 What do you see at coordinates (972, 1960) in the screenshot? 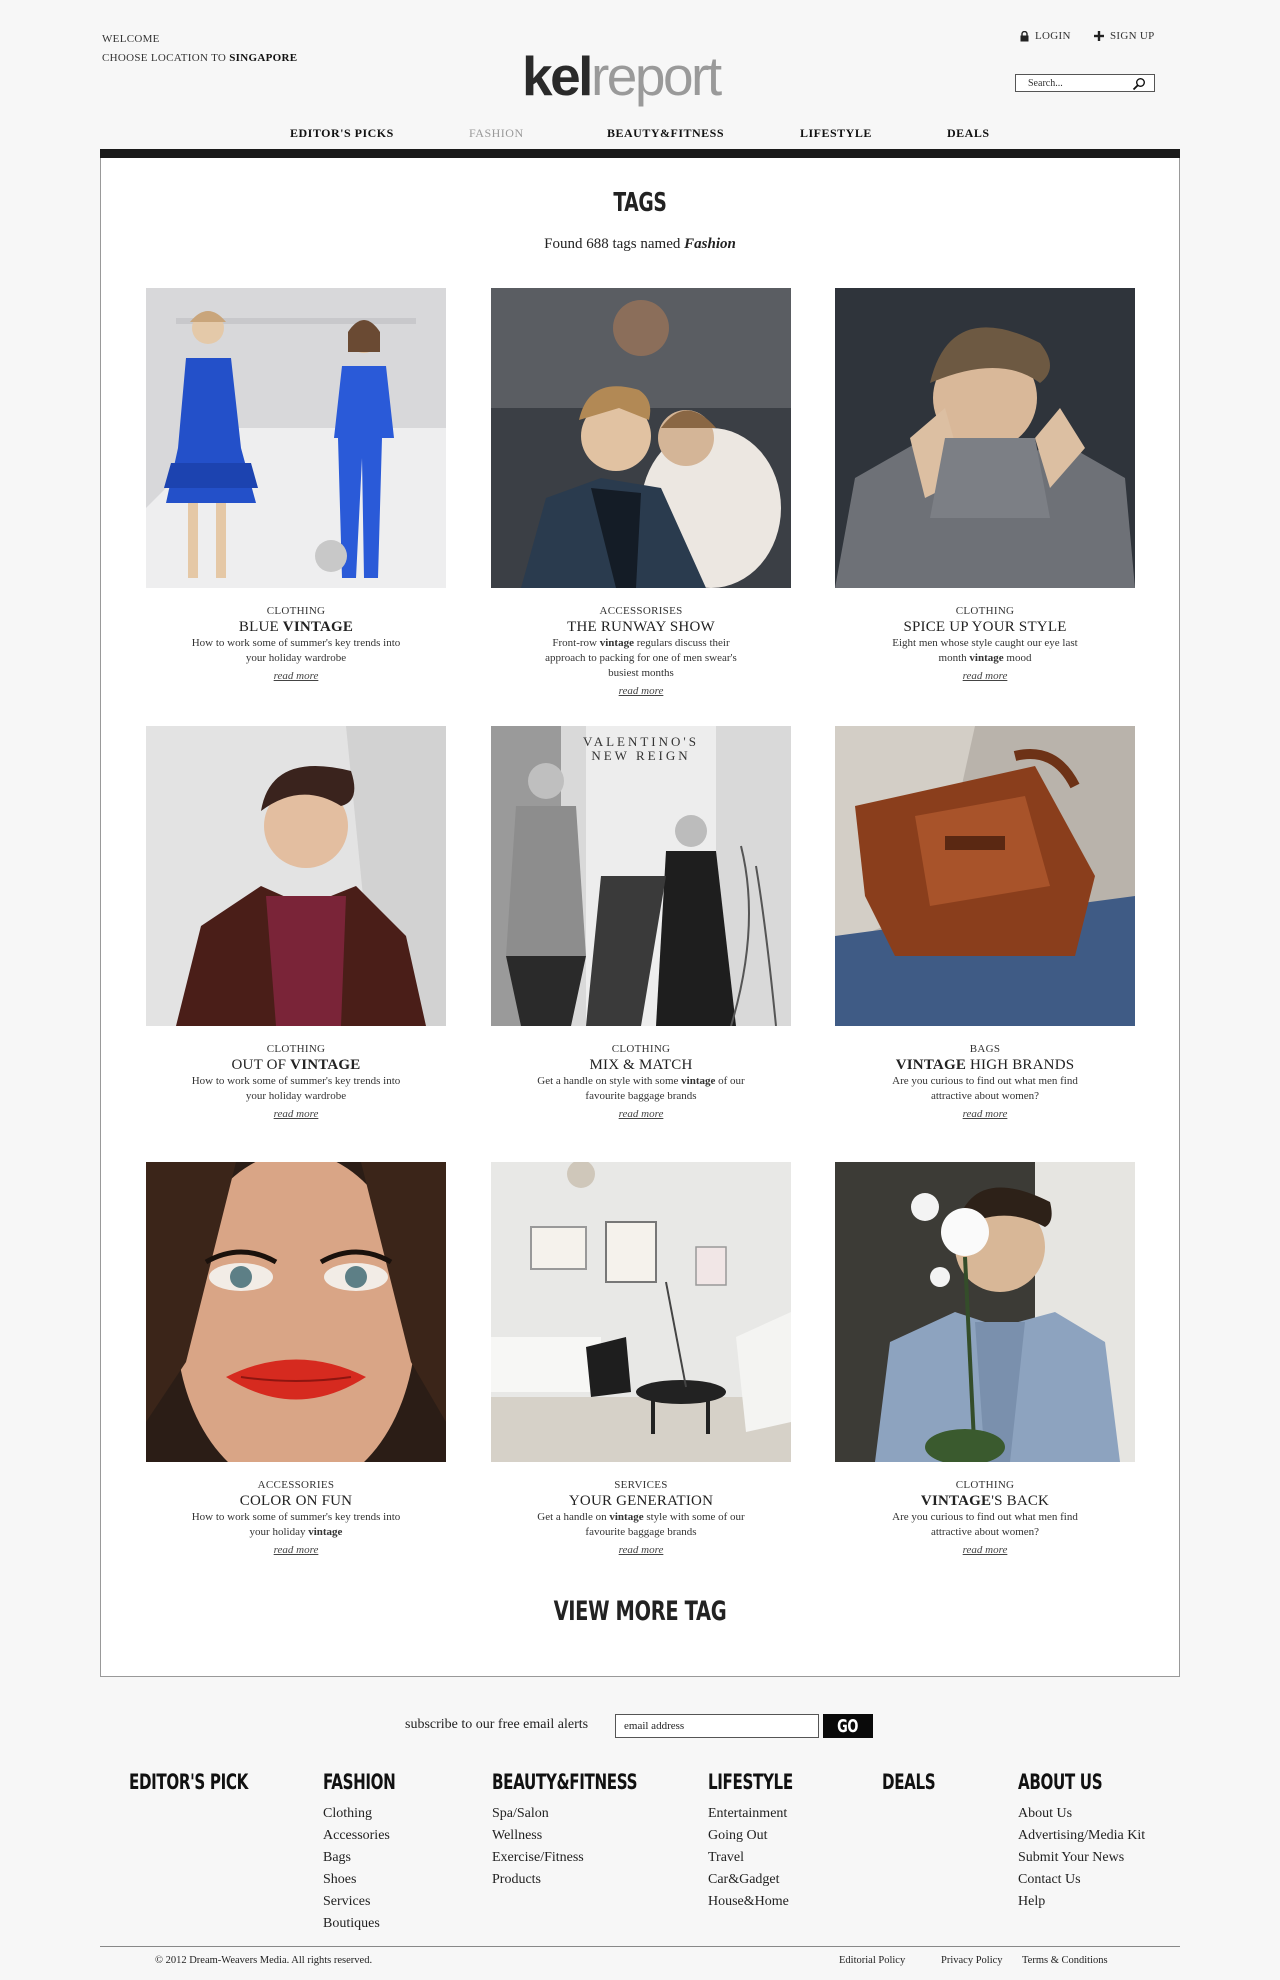
I see `privacy-policy-link: Privacy Policy` at bounding box center [972, 1960].